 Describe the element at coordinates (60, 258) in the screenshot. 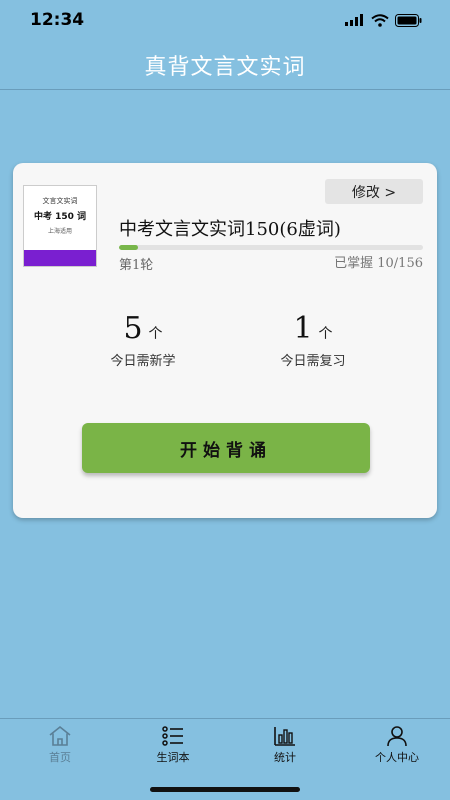

I see `cover-band` at that location.